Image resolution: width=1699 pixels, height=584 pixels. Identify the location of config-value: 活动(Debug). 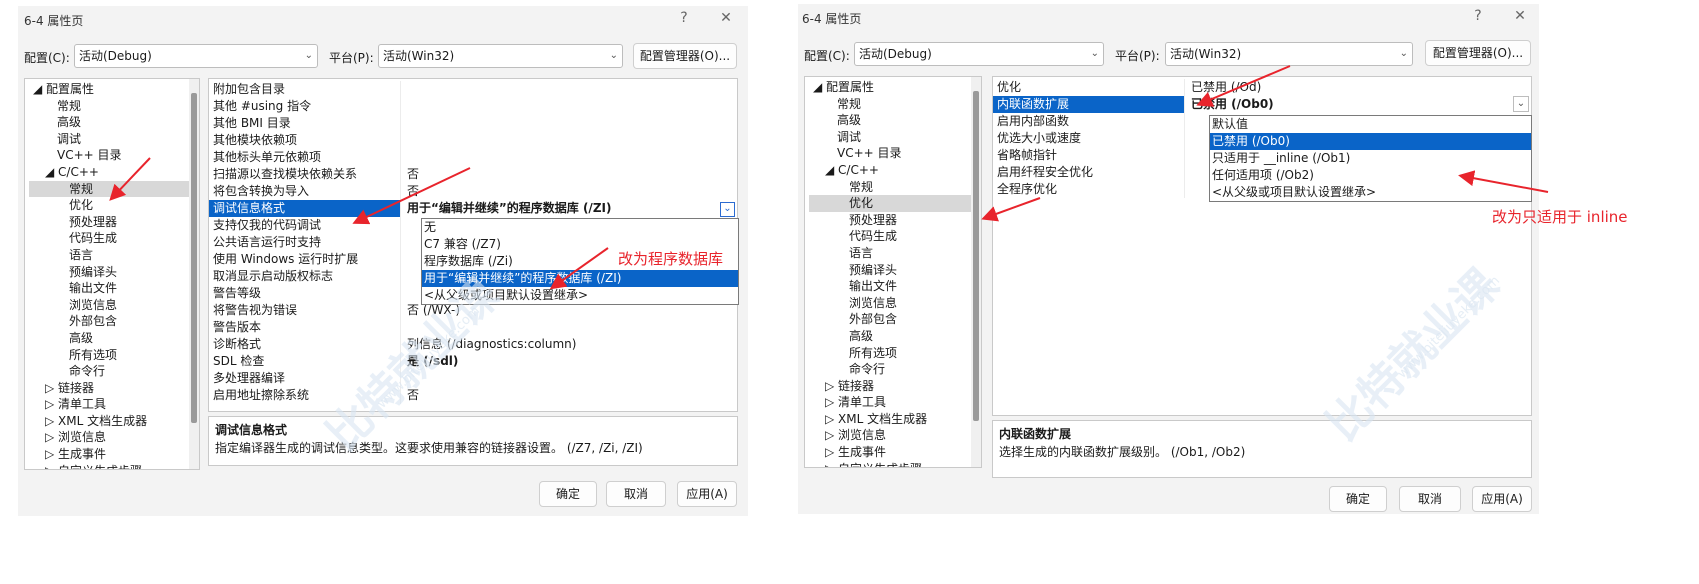
(895, 54).